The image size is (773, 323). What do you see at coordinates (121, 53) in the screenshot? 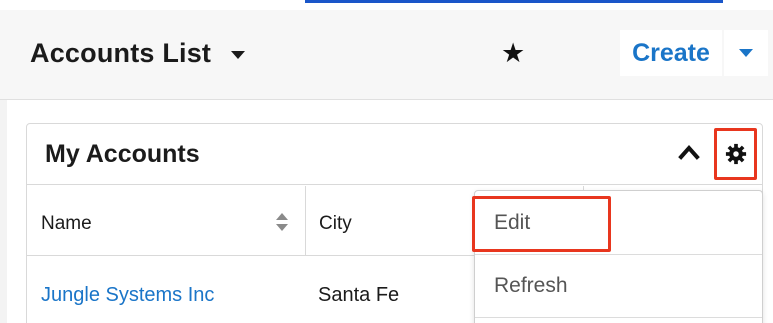
I see `page-title: Accounts List` at bounding box center [121, 53].